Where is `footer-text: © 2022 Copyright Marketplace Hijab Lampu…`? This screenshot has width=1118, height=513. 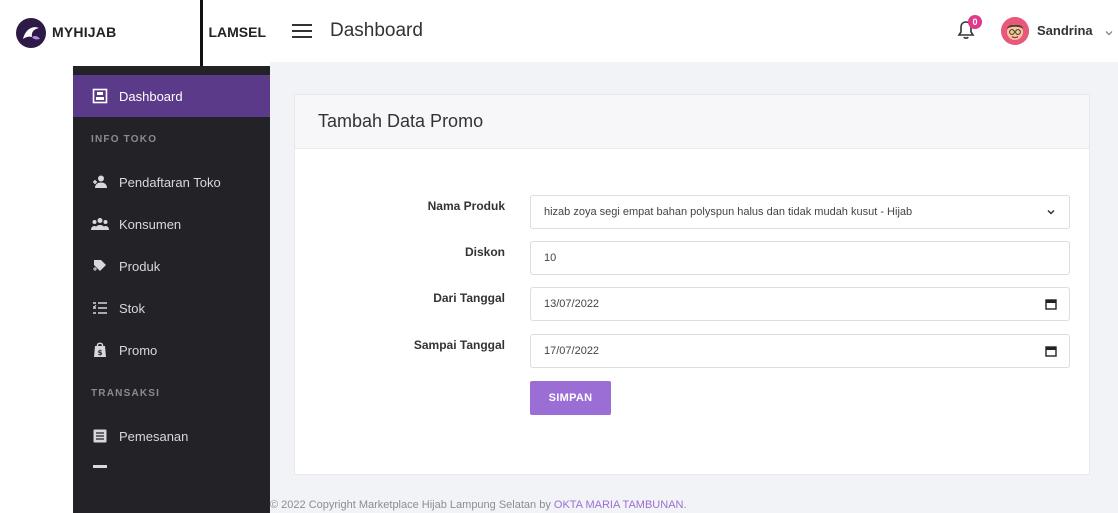 footer-text: © 2022 Copyright Marketplace Hijab Lampu… is located at coordinates (412, 505).